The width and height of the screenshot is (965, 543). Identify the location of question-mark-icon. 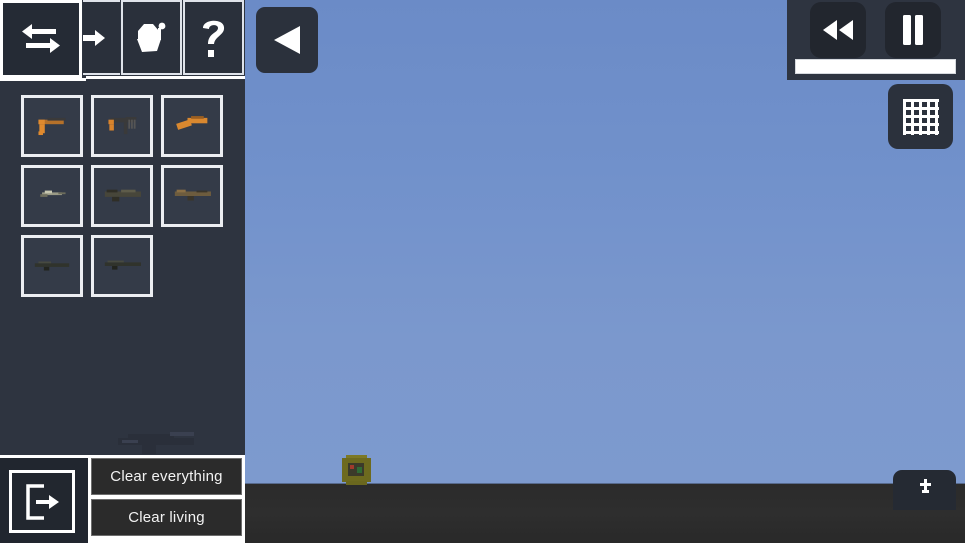
(214, 38).